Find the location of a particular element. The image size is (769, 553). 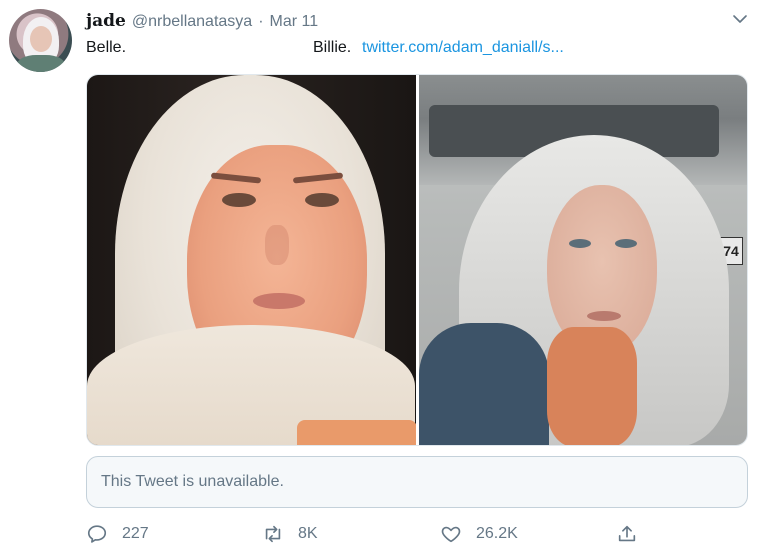

avatar-face is located at coordinates (41, 39).